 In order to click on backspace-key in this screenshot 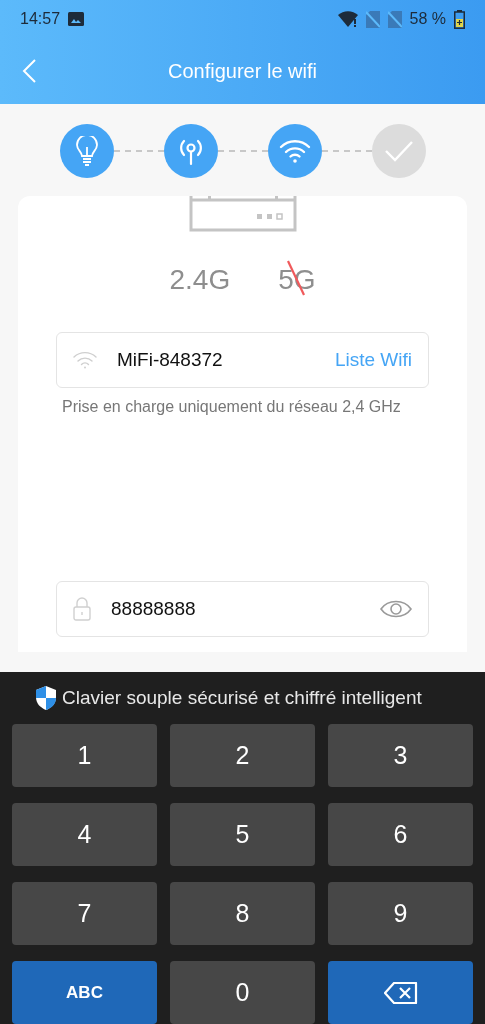, I will do `click(400, 992)`.